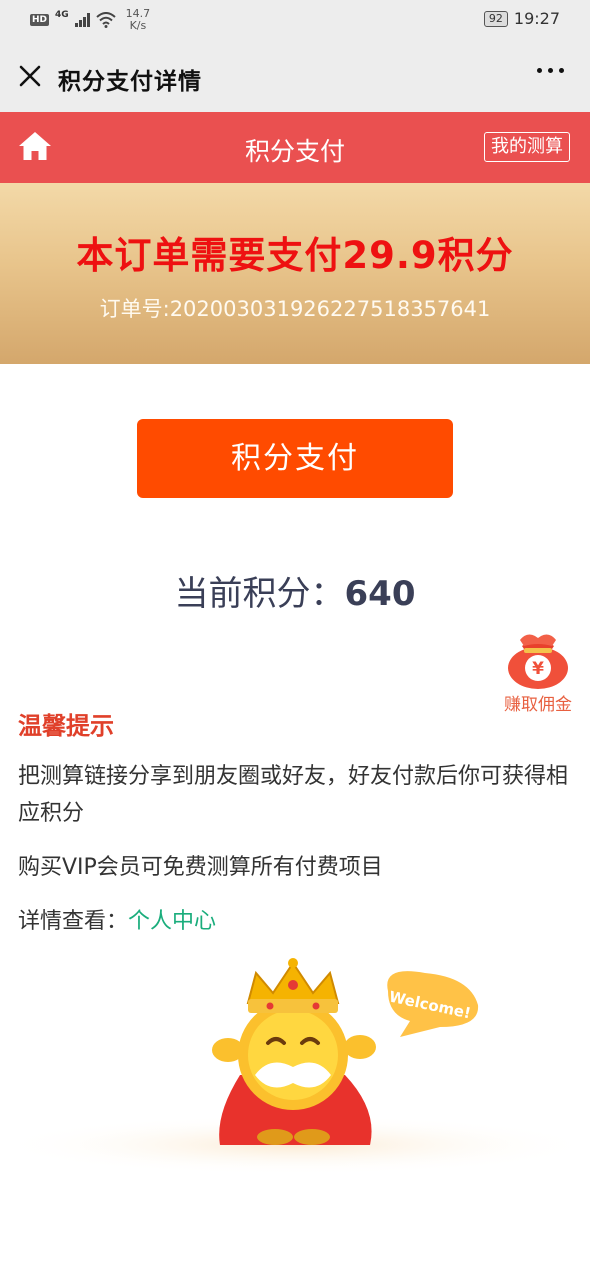  What do you see at coordinates (30, 76) in the screenshot?
I see `close-icon` at bounding box center [30, 76].